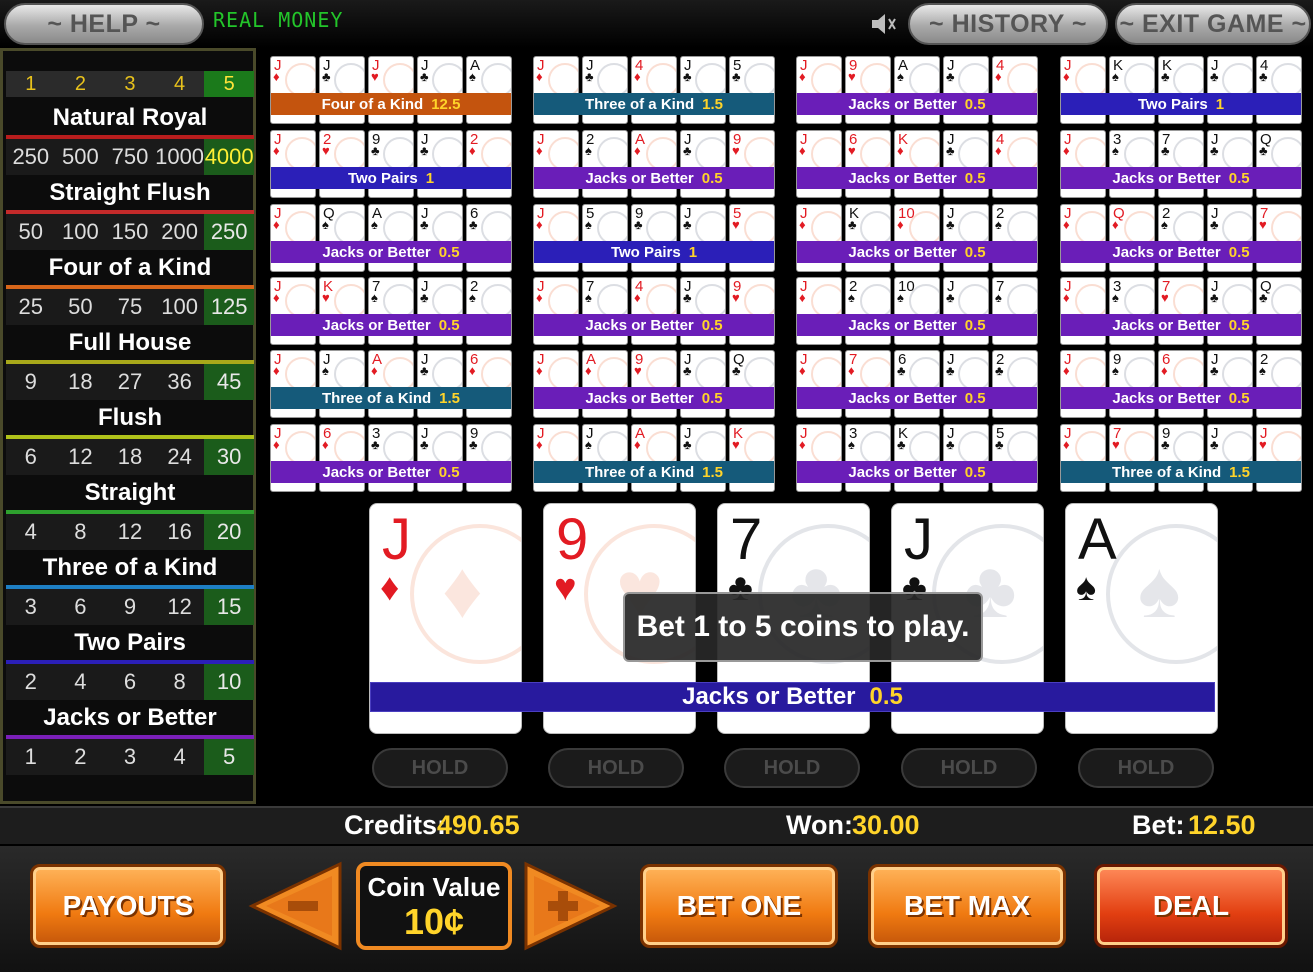  Describe the element at coordinates (130, 381) in the screenshot. I see `paytable-payout: 27` at that location.